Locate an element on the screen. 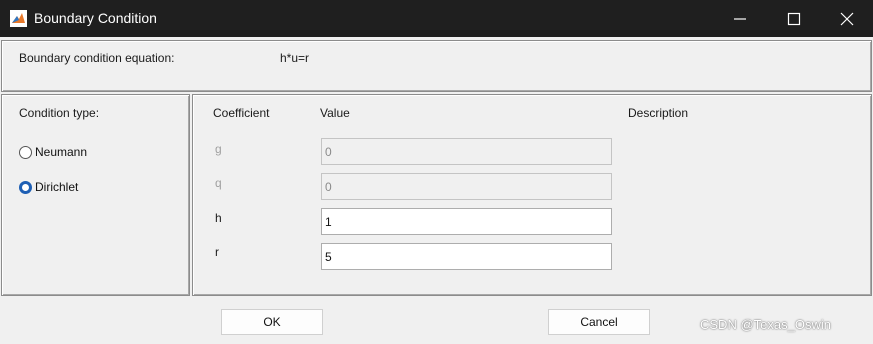 The height and width of the screenshot is (344, 873). value-header: Value is located at coordinates (335, 113).